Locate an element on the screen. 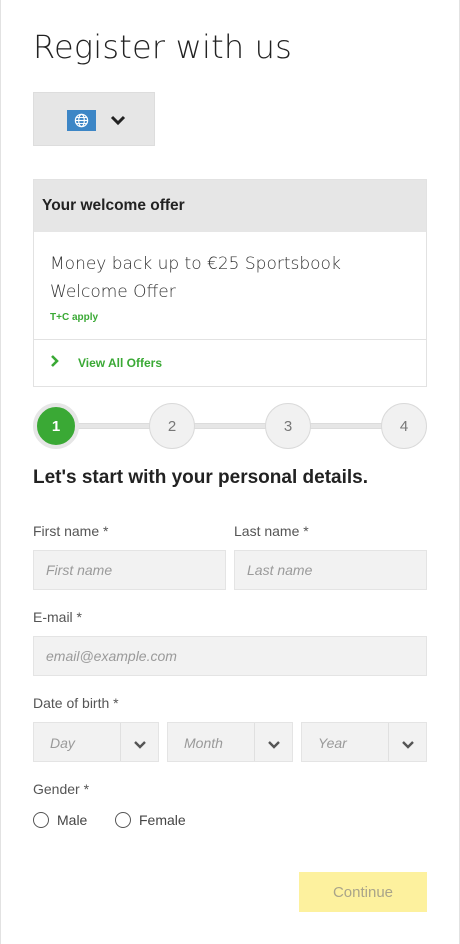  dob-year-select: Year is located at coordinates (364, 742).